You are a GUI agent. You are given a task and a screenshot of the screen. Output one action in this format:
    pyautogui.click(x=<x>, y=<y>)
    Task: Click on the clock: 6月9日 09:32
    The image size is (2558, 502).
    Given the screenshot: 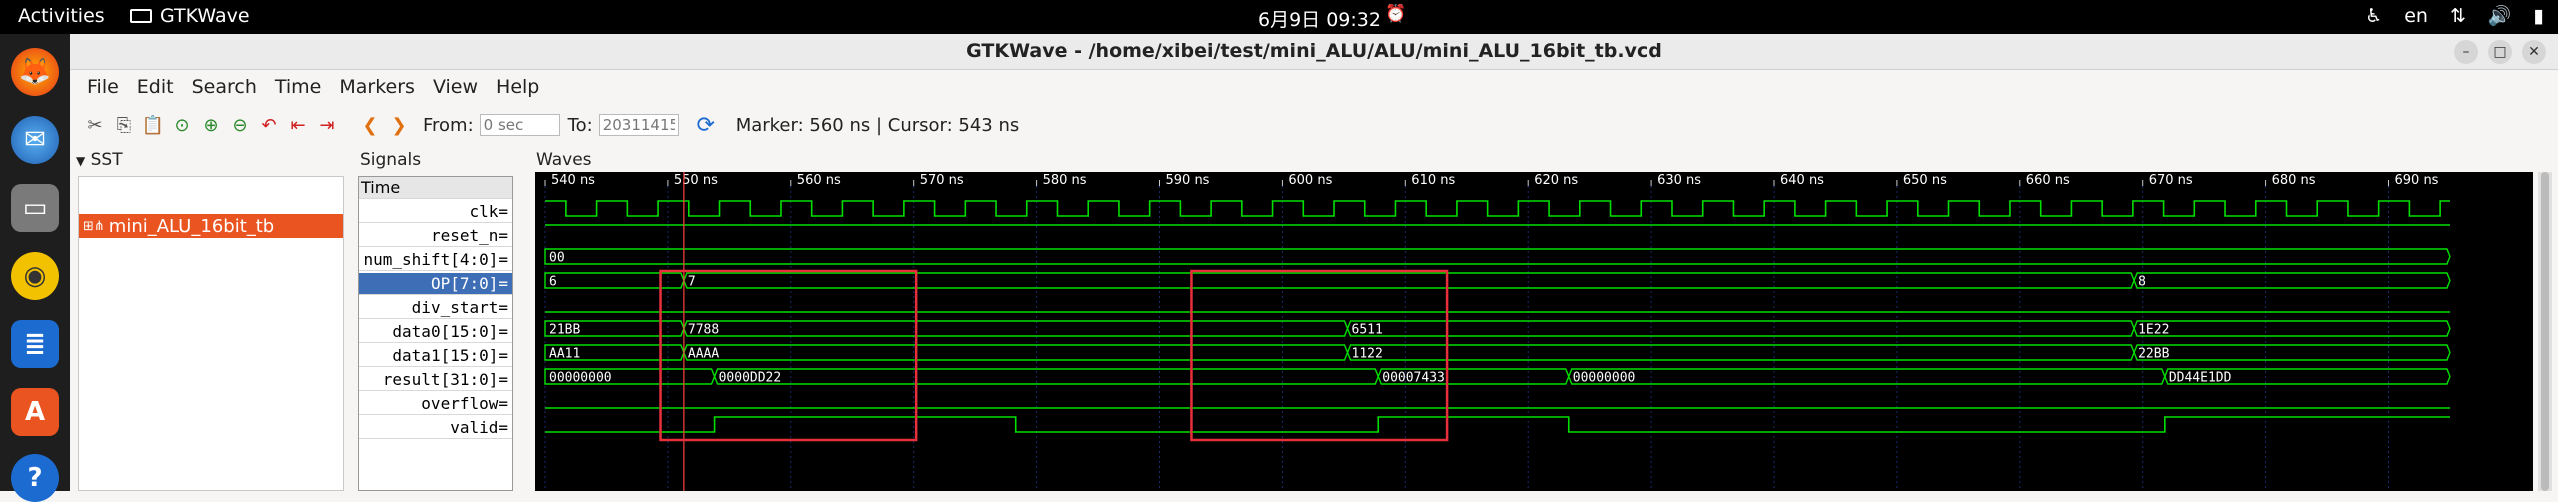 What is the action you would take?
    pyautogui.click(x=1319, y=18)
    